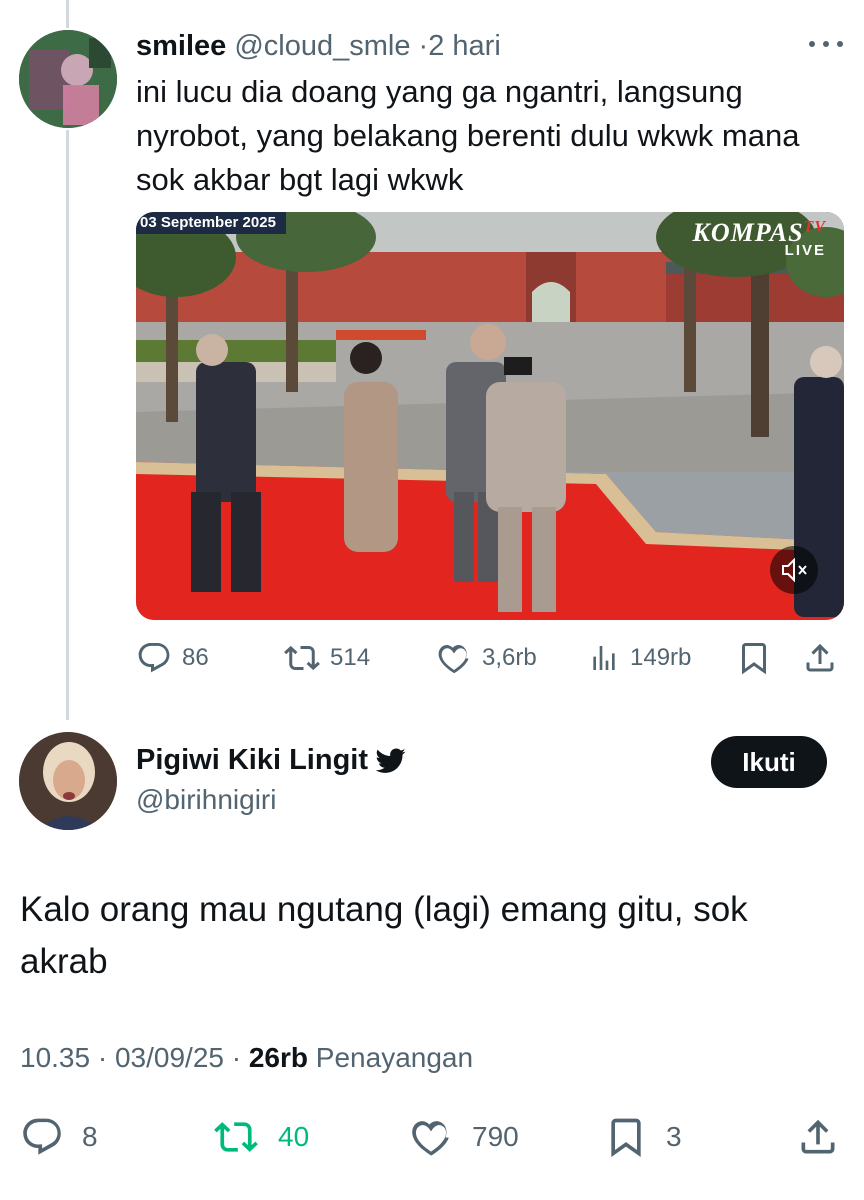 The height and width of the screenshot is (1200, 864). Describe the element at coordinates (327, 658) in the screenshot. I see `repost-button: 514` at that location.